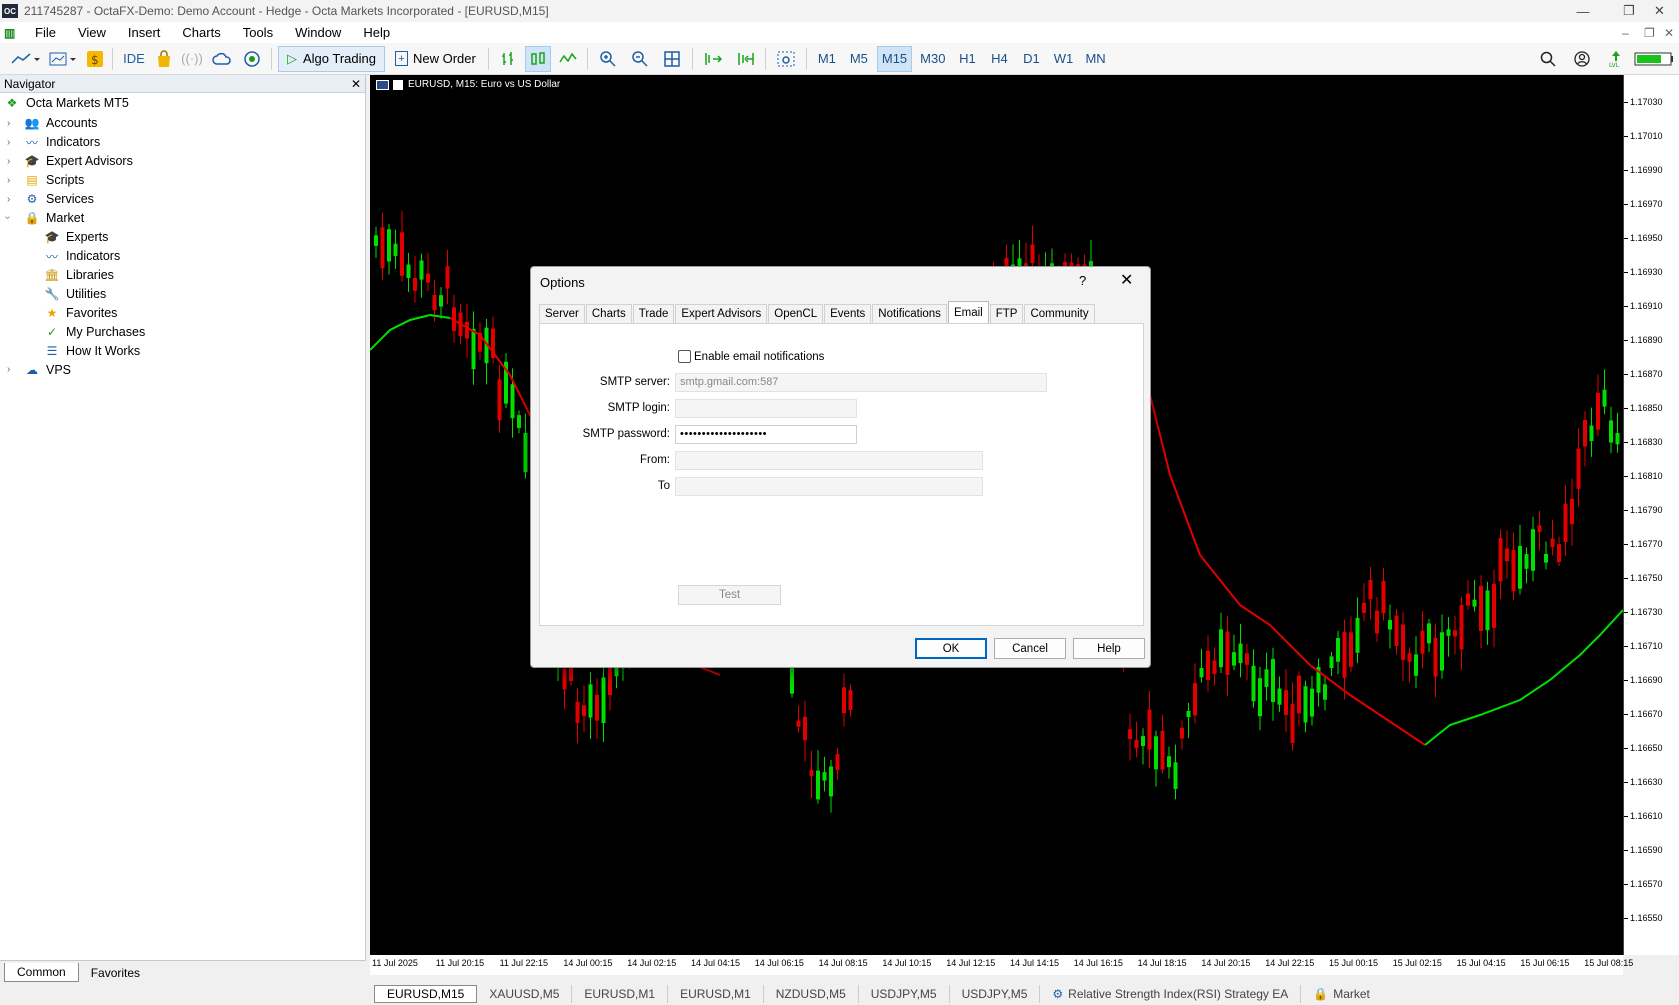 The height and width of the screenshot is (1005, 1679). I want to click on connection-status-icon, so click(1654, 59).